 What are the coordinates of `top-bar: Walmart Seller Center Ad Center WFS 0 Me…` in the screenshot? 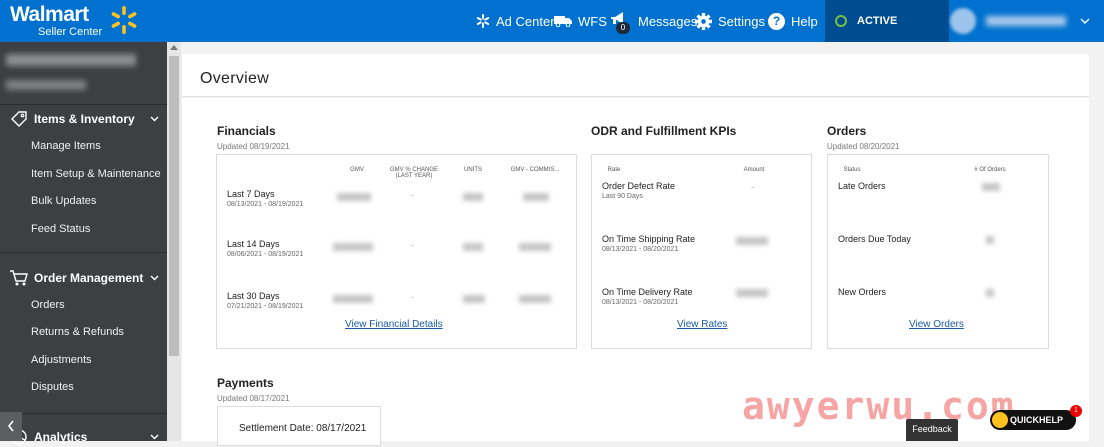 It's located at (552, 21).